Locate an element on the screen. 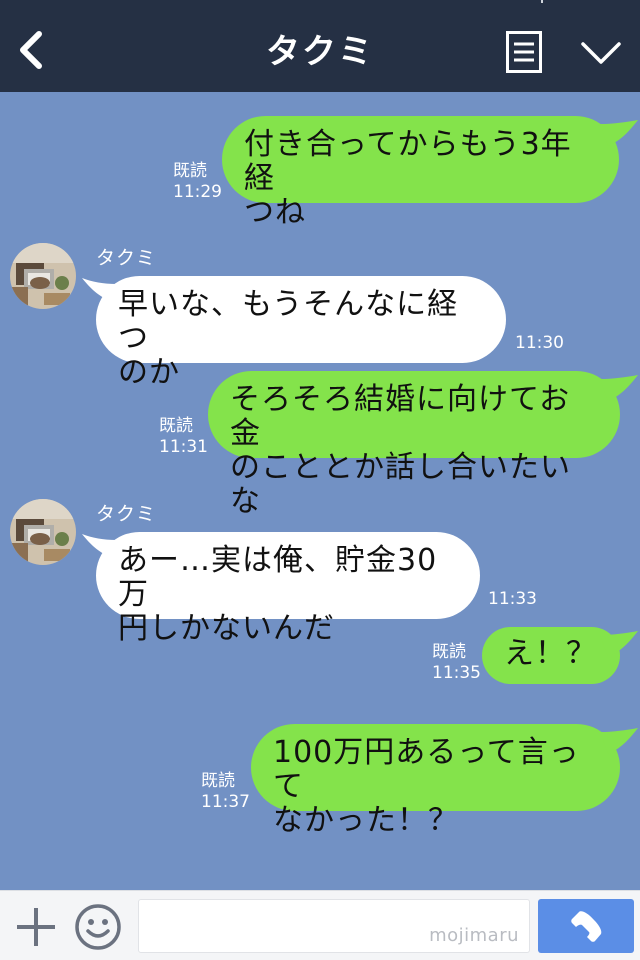 The width and height of the screenshot is (640, 960). message-meta: 既読 11:37 is located at coordinates (225, 792).